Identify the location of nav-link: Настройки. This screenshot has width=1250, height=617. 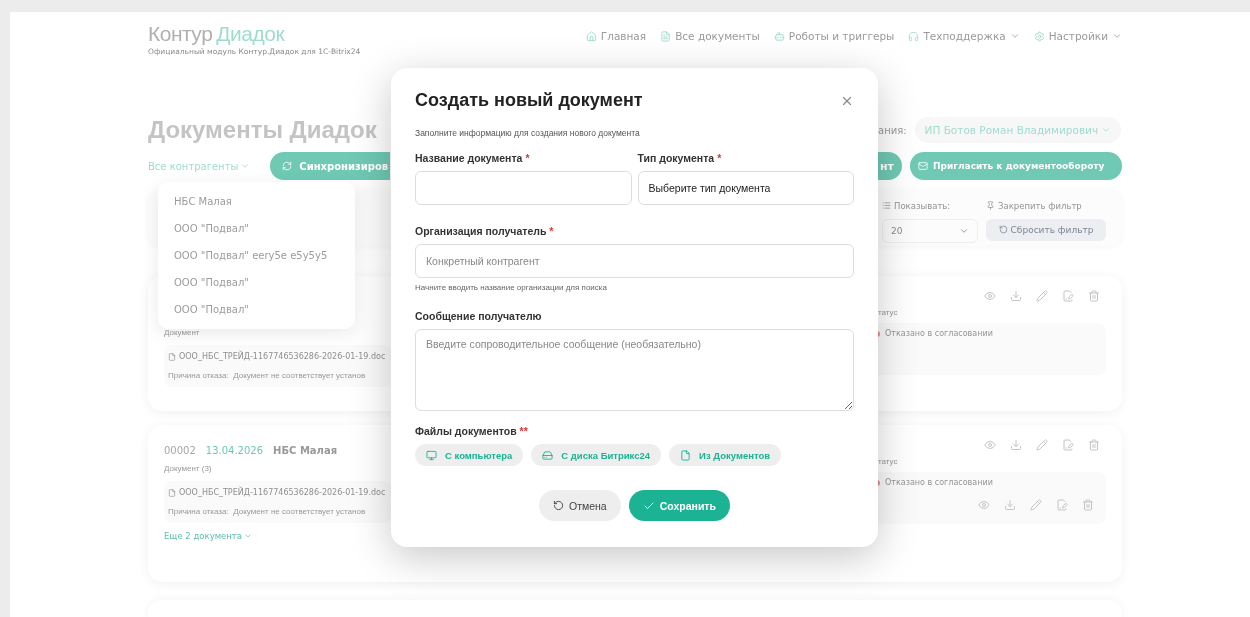
(1077, 36).